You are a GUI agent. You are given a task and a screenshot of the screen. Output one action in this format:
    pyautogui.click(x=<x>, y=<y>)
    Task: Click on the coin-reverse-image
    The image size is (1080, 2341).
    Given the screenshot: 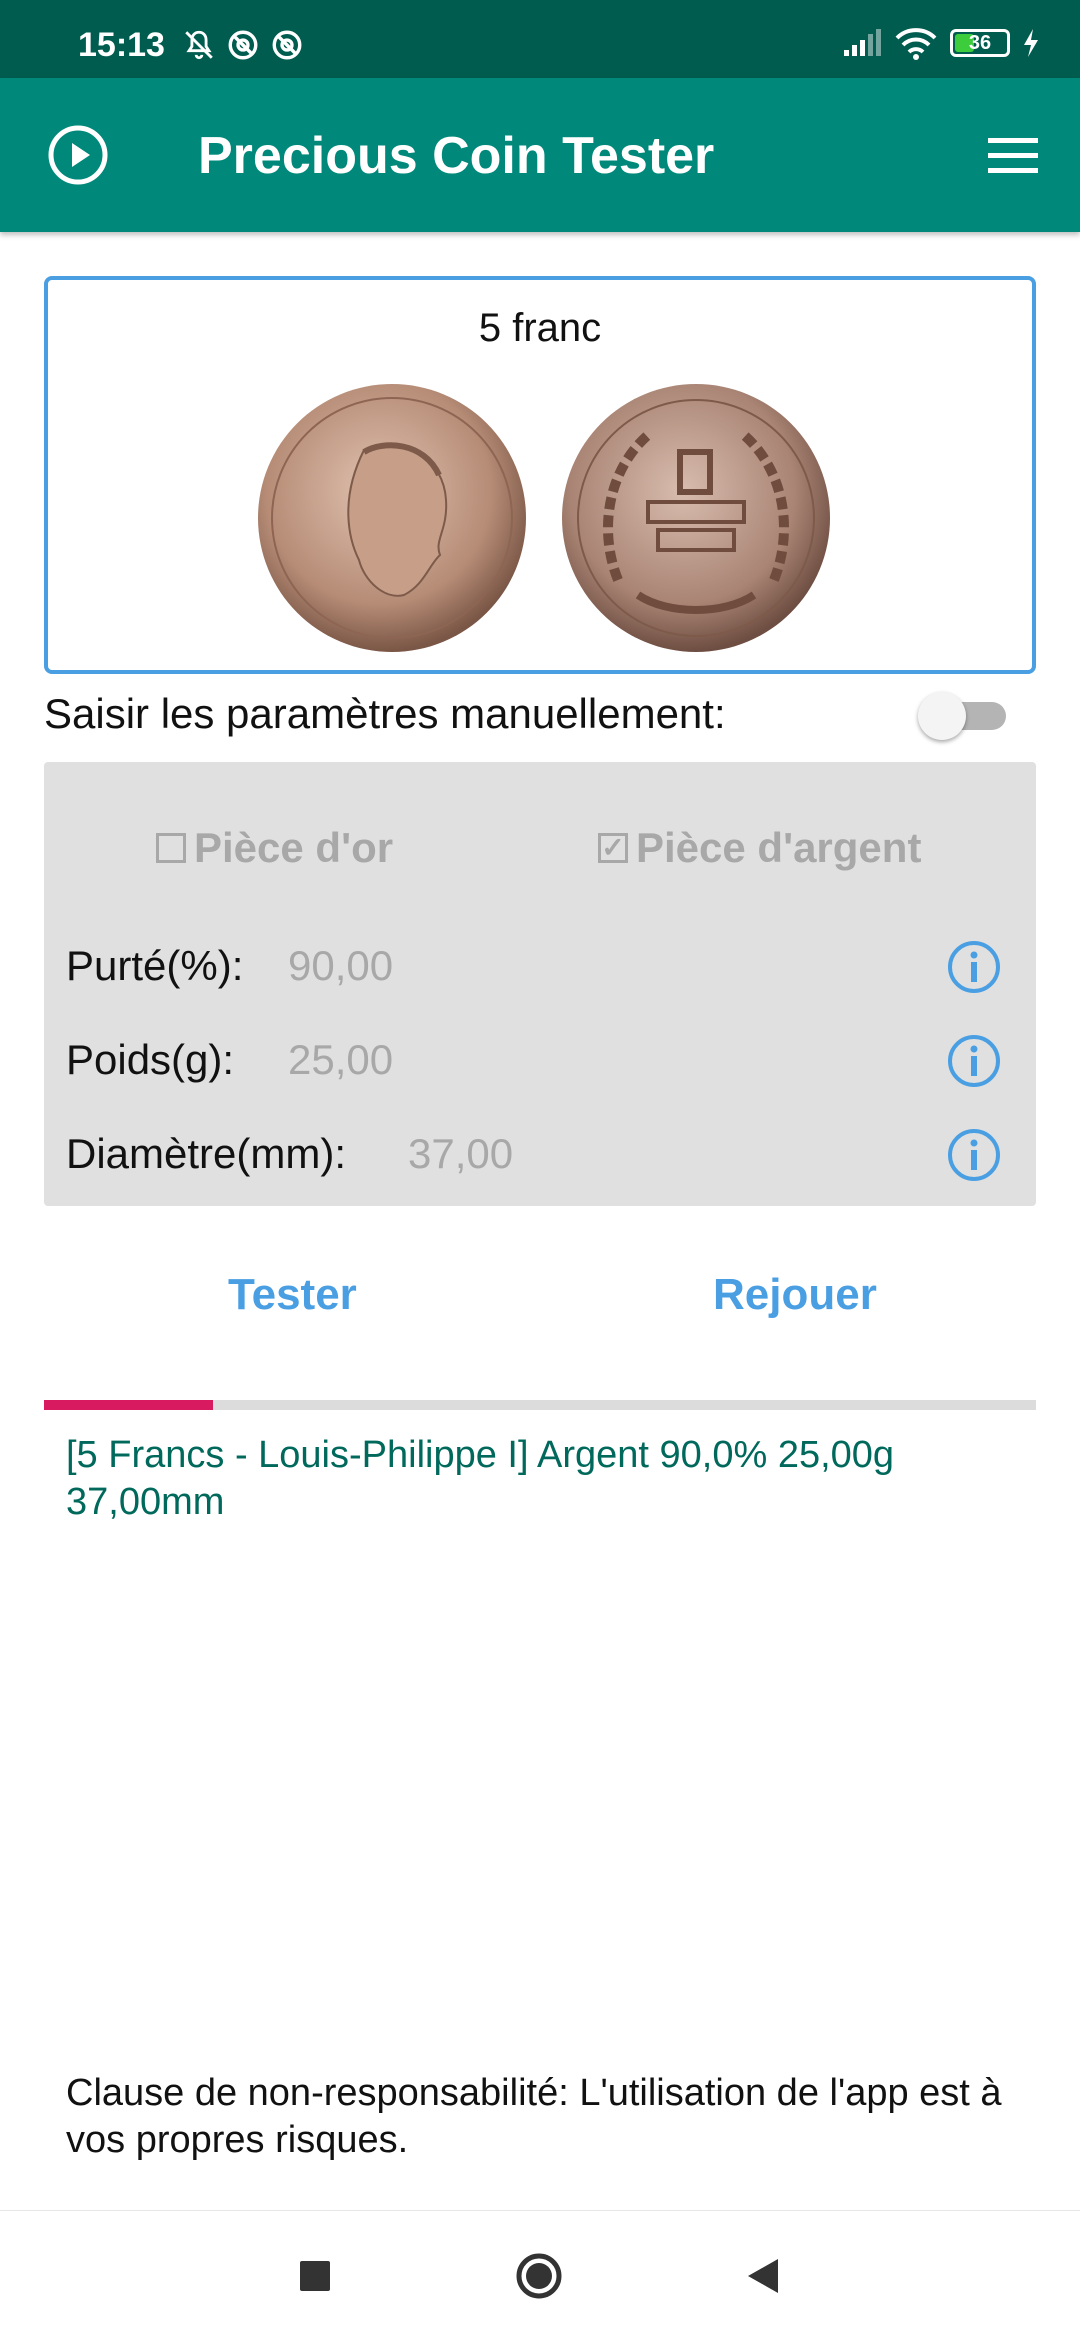 What is the action you would take?
    pyautogui.click(x=696, y=518)
    